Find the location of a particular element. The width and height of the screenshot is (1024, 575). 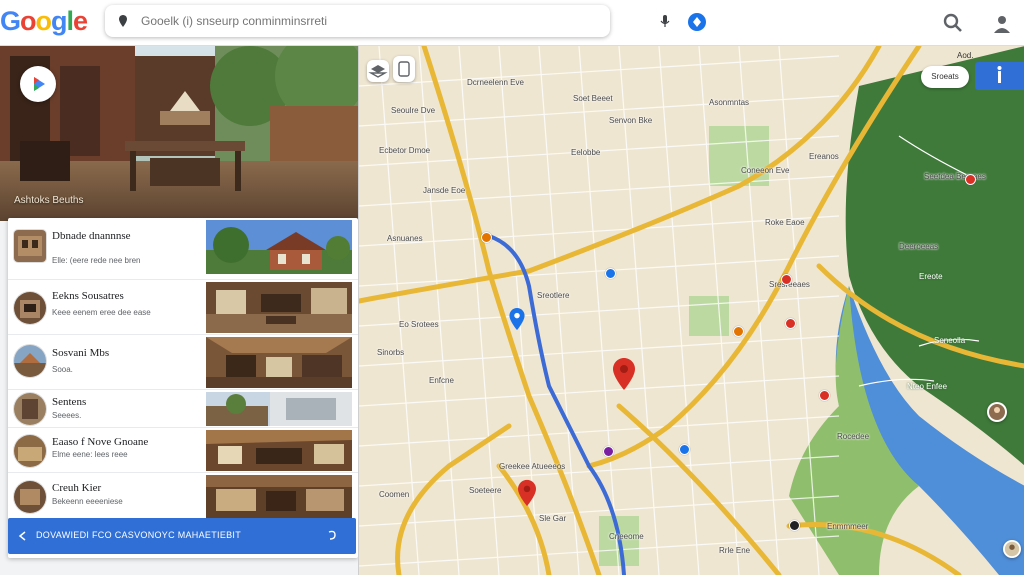

map-label: Eelobbe is located at coordinates (586, 152).